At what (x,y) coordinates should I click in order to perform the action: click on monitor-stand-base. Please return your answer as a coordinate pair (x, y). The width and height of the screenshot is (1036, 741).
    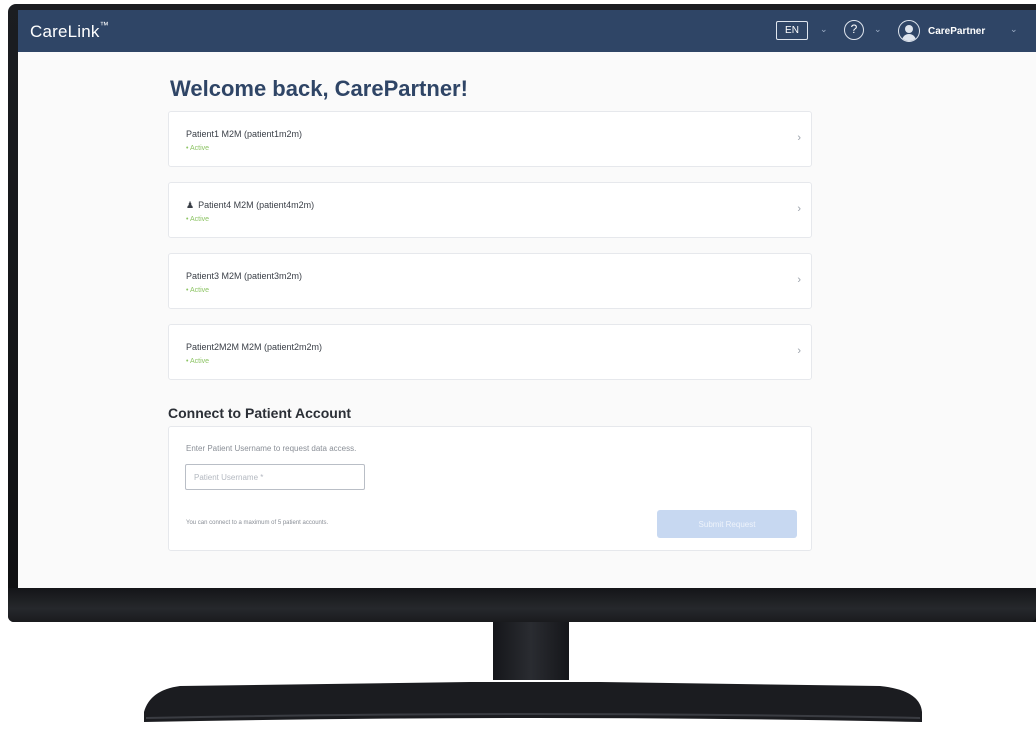
    Looking at the image, I should click on (533, 702).